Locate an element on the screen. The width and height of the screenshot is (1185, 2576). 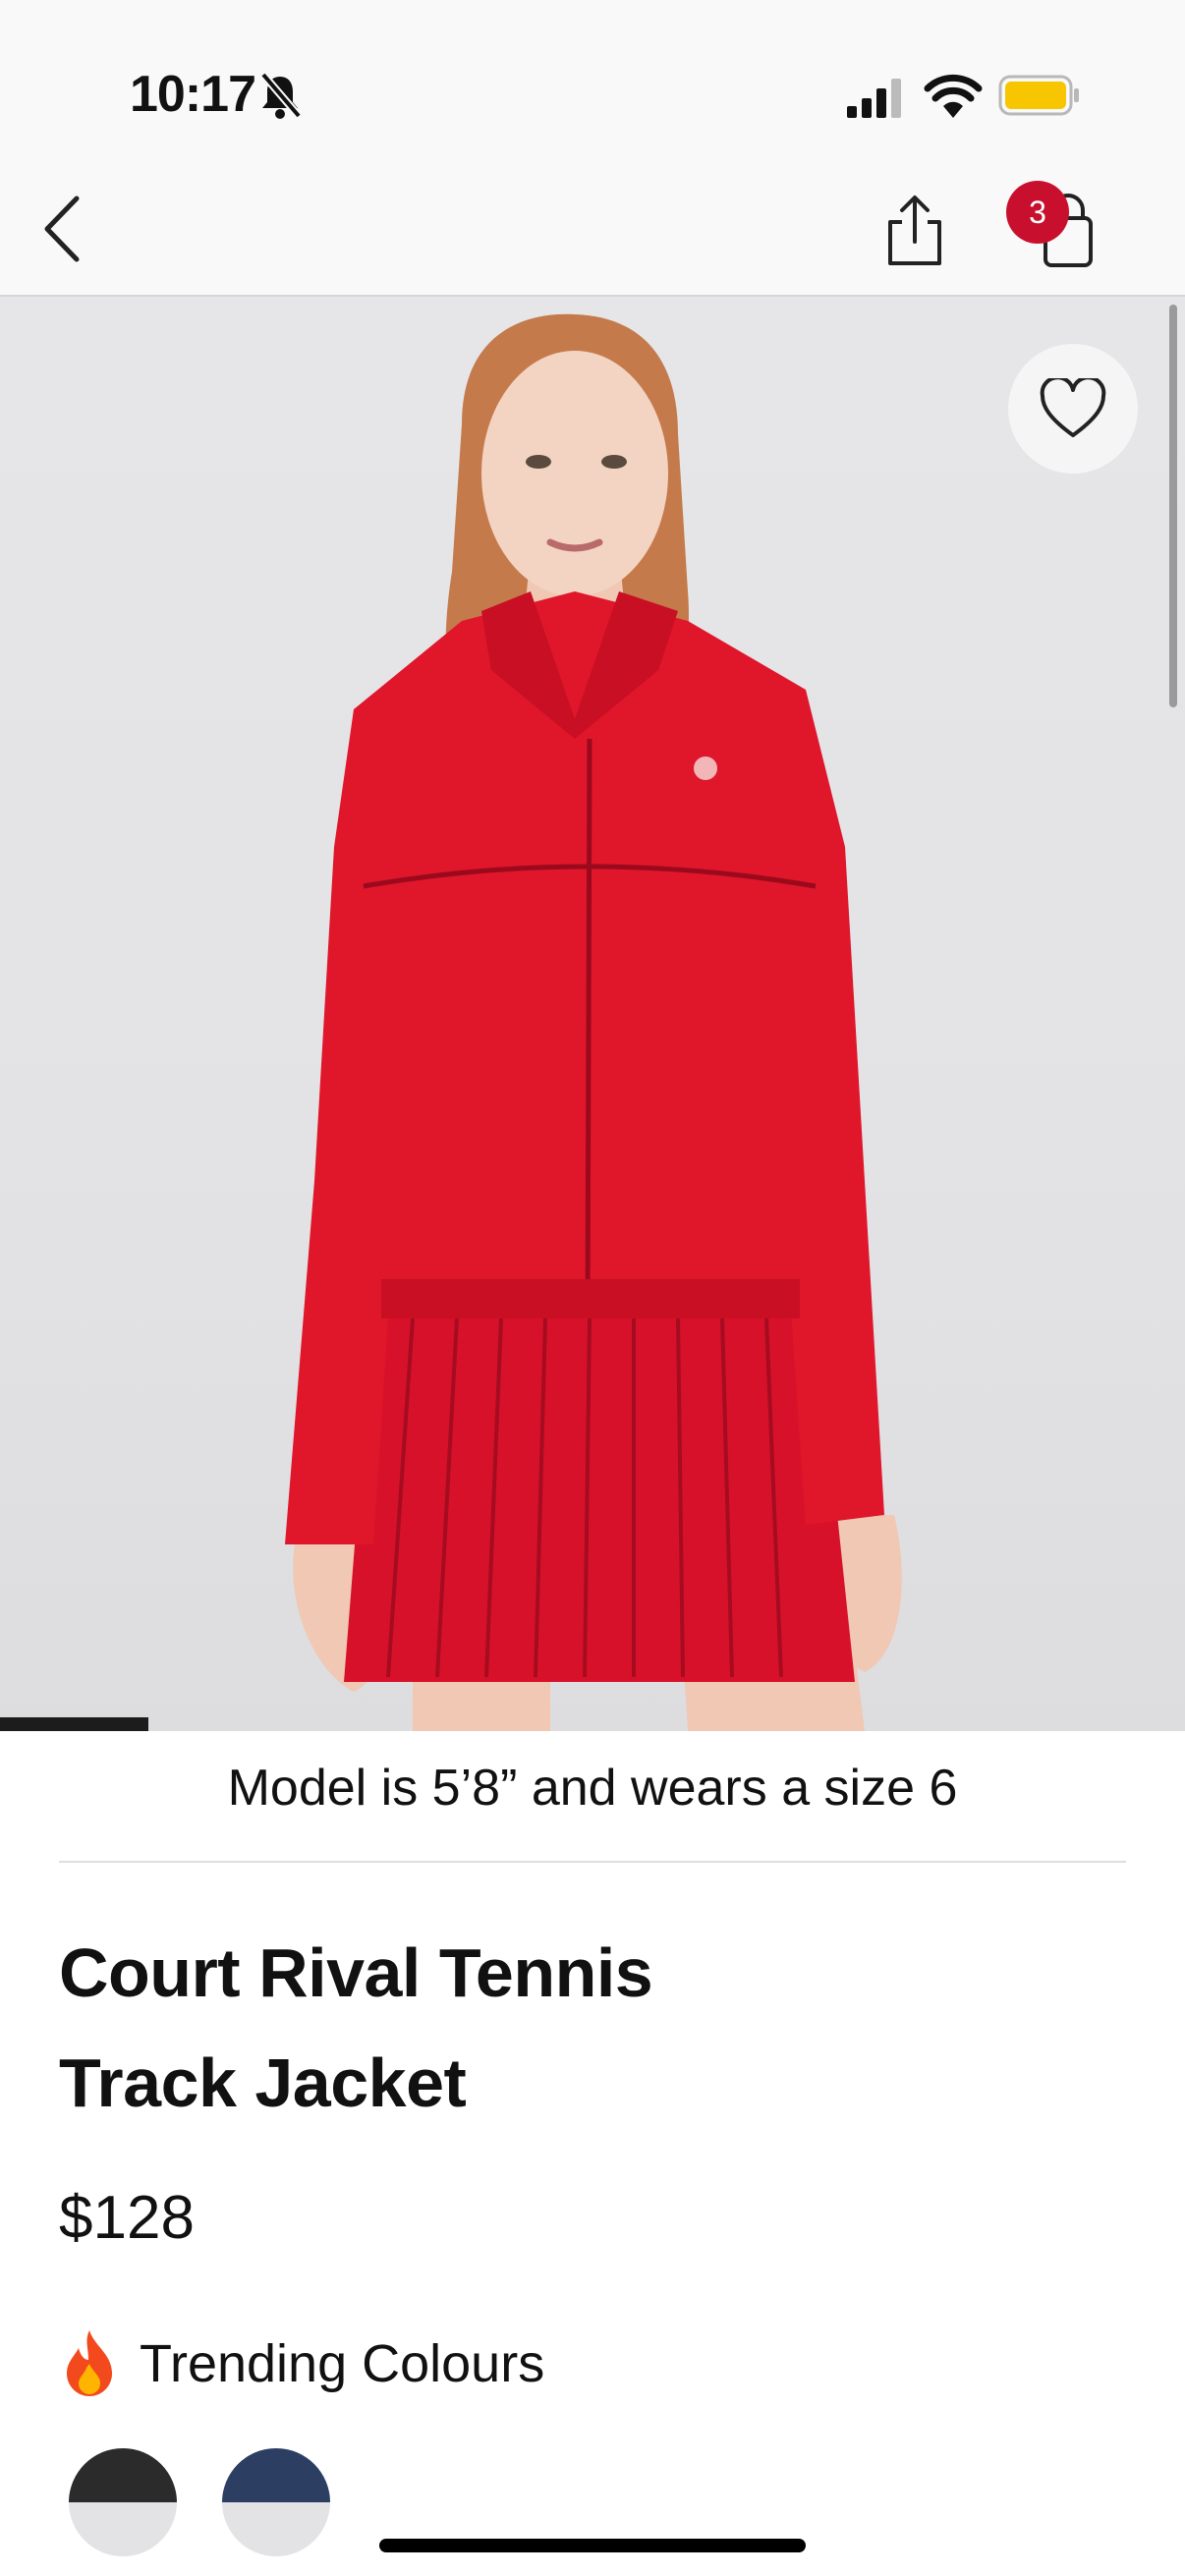
colour-swatch-black is located at coordinates (123, 2502).